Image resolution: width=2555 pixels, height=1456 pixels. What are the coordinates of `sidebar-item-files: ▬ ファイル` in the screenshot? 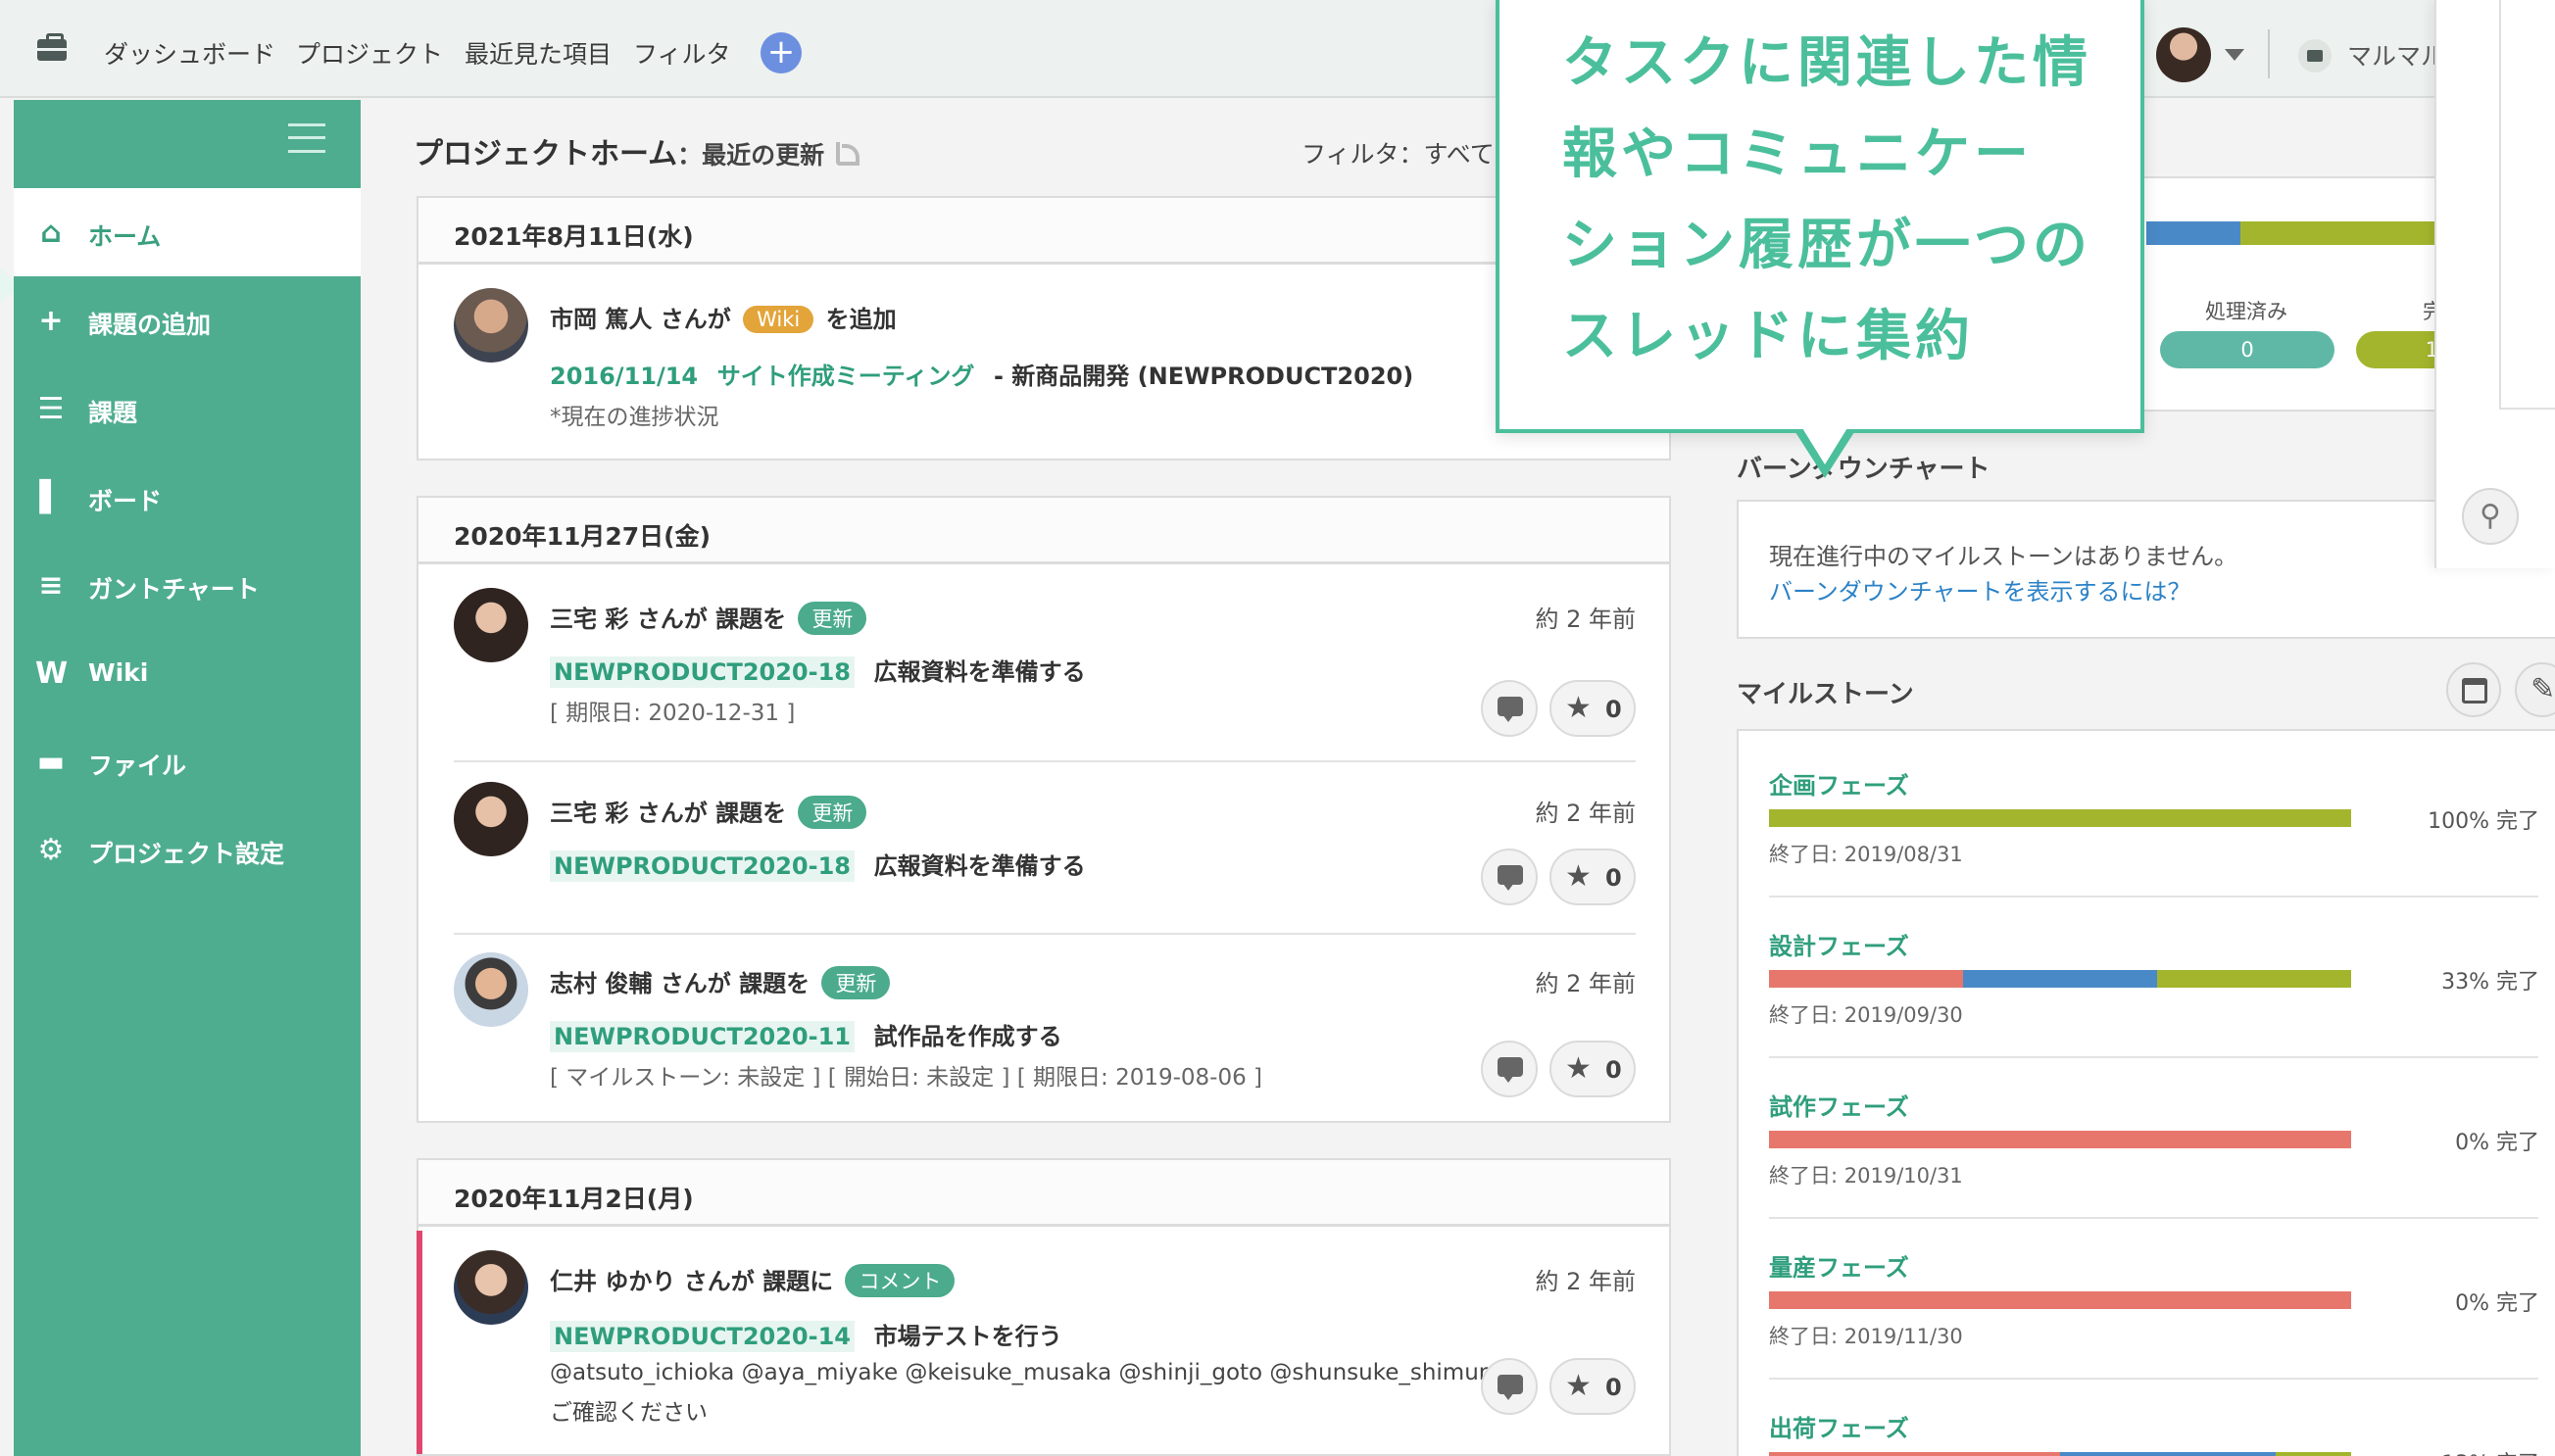 It's located at (187, 761).